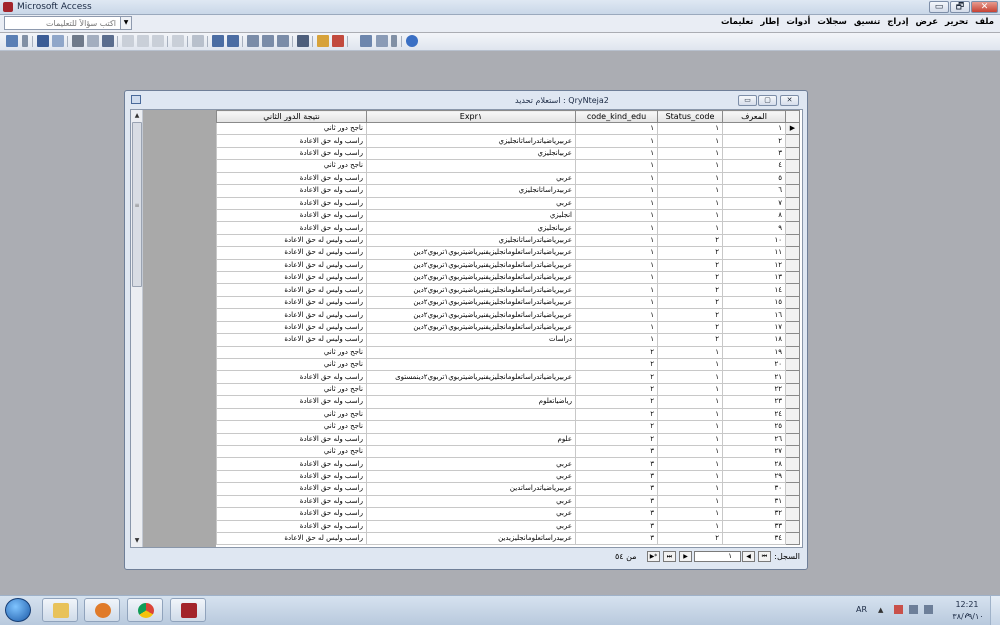  Describe the element at coordinates (102, 610) in the screenshot. I see `taskbar-media-player` at that location.